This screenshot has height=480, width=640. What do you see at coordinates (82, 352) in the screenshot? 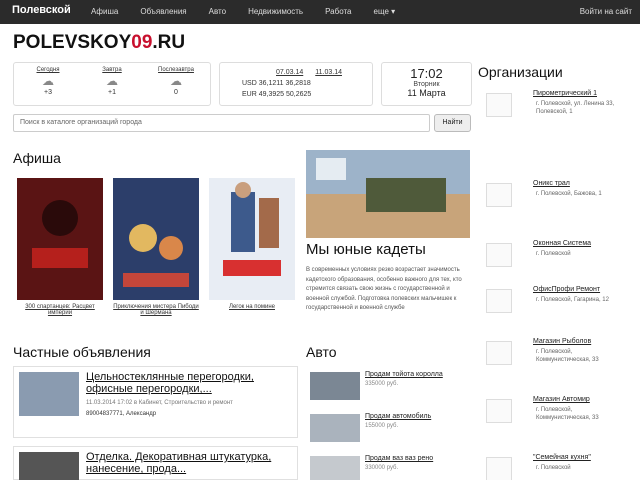
I see `section-title-ads: Частные объявления` at bounding box center [82, 352].